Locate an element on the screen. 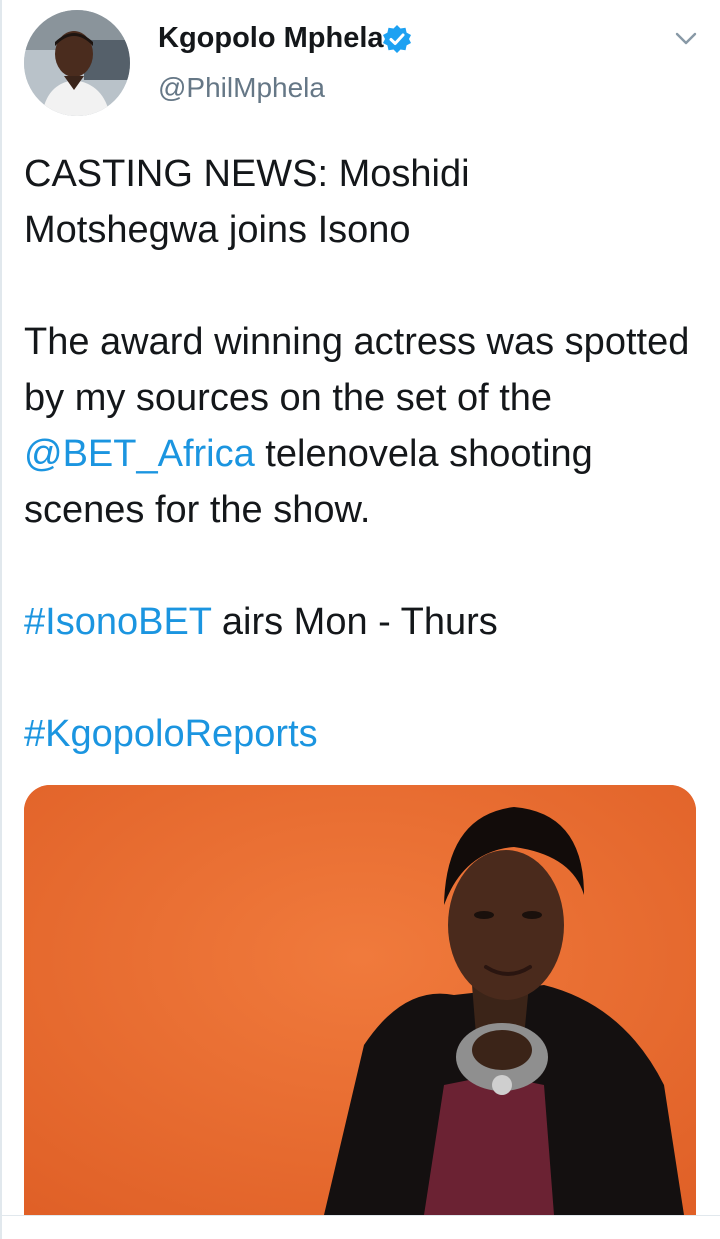 The width and height of the screenshot is (720, 1239). tweet-line: Motshegwa joins Isono is located at coordinates (217, 230).